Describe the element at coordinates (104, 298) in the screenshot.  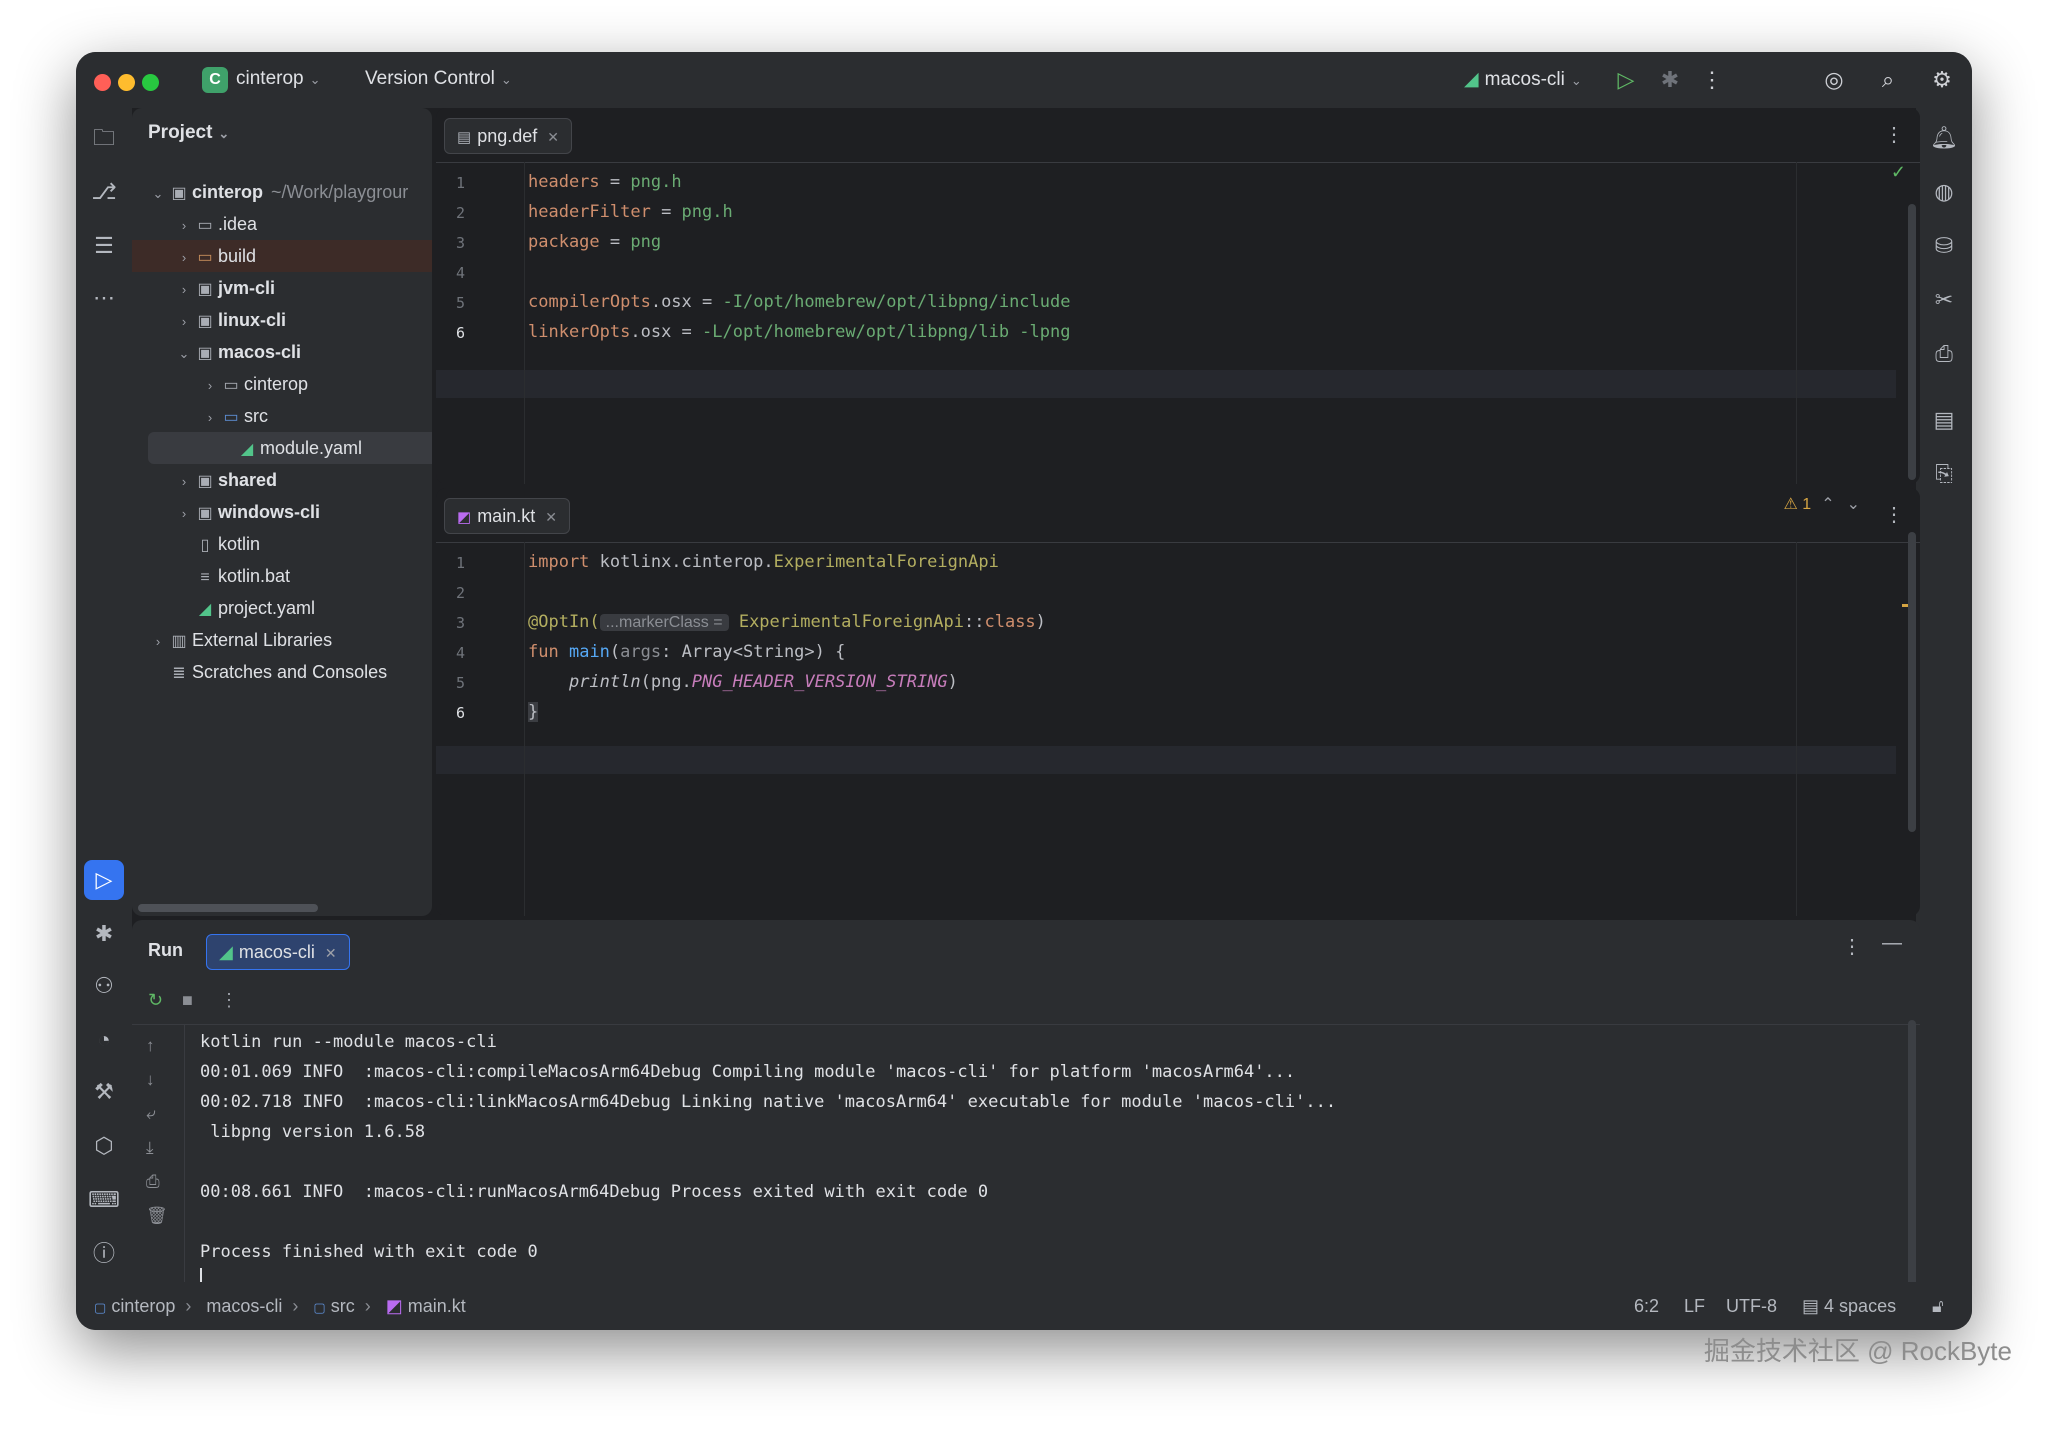
I see `more-tools-icon: ⋯` at that location.